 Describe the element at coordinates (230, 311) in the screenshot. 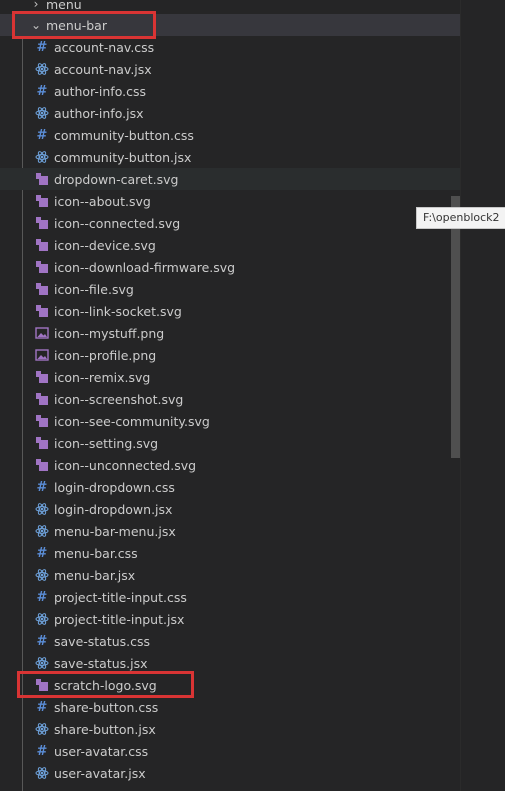

I see `file-item: icon--link-socket.svg` at that location.